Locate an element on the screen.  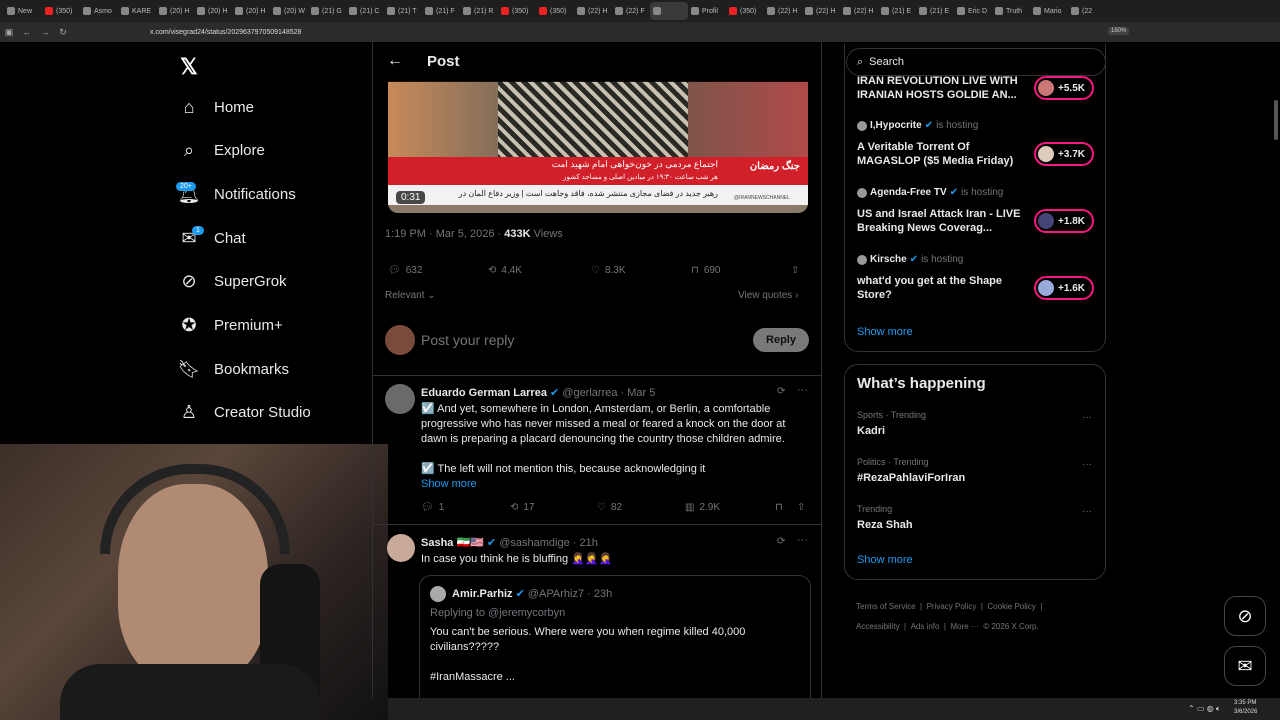
back-arrow-icon: ← is located at coordinates (395, 61).